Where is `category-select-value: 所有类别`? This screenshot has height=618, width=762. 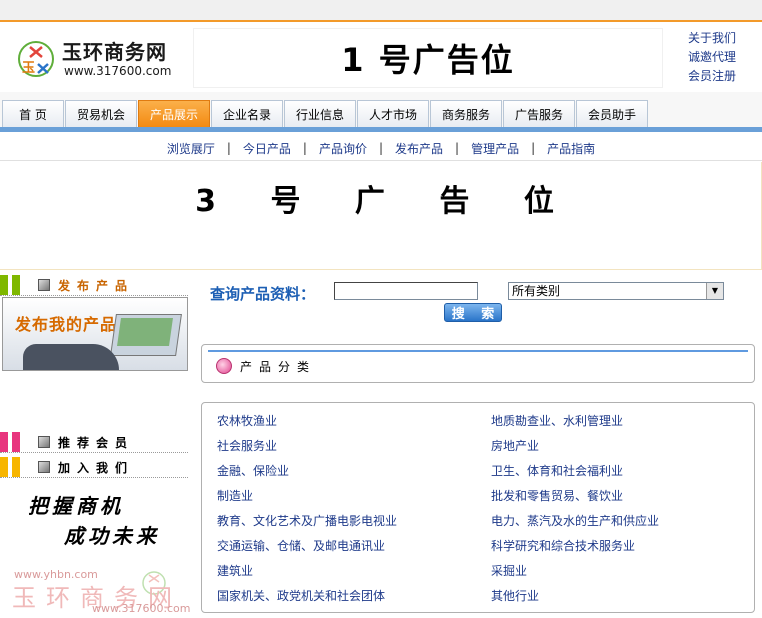
category-select-value: 所有类别 is located at coordinates (536, 291).